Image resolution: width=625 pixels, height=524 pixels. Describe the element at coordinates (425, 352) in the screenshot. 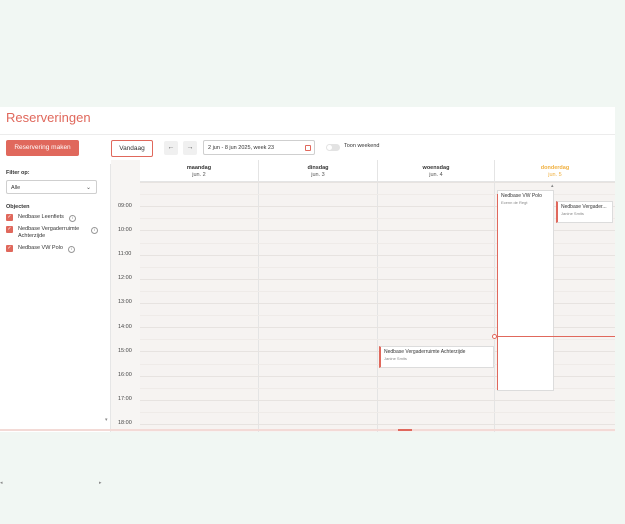

I see `event-title: Nedbase Vergaderruimte Achterzijde` at that location.